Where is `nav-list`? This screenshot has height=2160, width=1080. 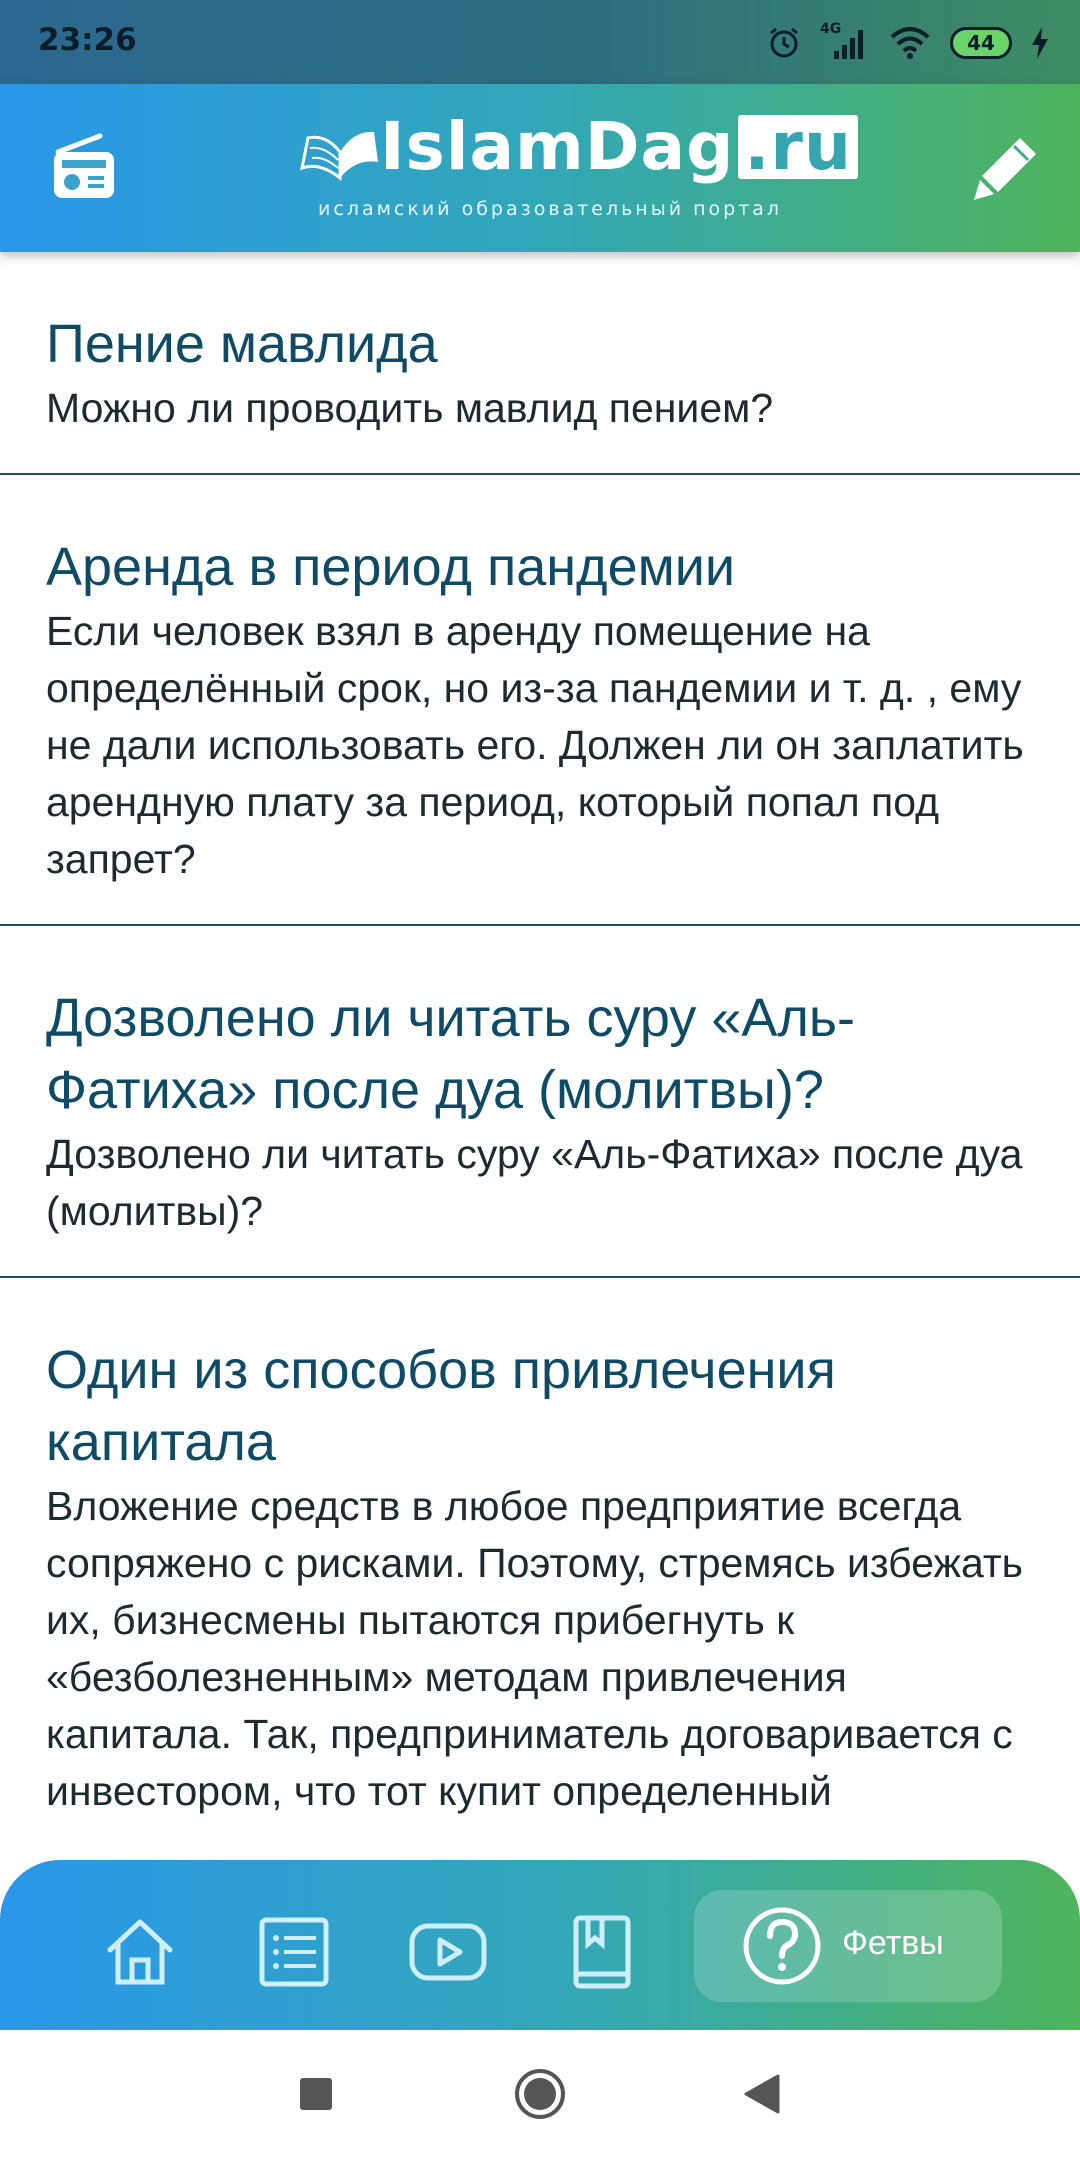
nav-list is located at coordinates (294, 1952).